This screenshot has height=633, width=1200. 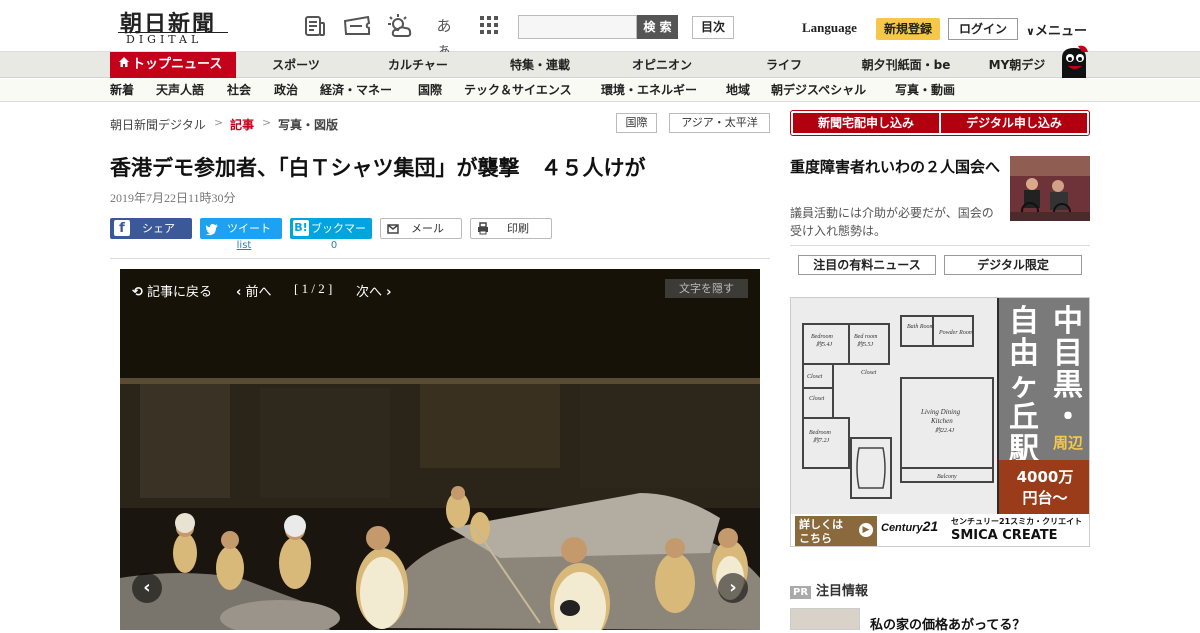 I want to click on search-button: 検 索, so click(x=657, y=27).